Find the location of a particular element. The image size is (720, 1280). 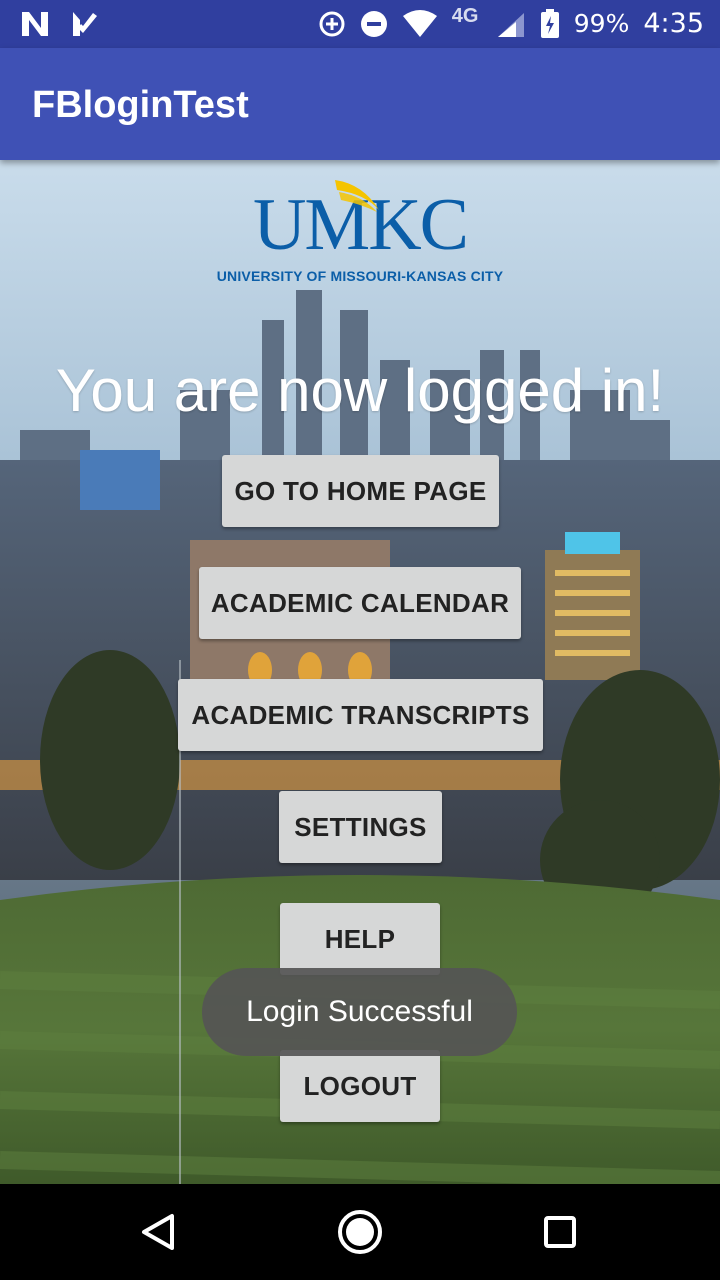

umkc-logo: UMKC UNIVERSITY OF MISSOURI-KANSAS CITY is located at coordinates (360, 231).